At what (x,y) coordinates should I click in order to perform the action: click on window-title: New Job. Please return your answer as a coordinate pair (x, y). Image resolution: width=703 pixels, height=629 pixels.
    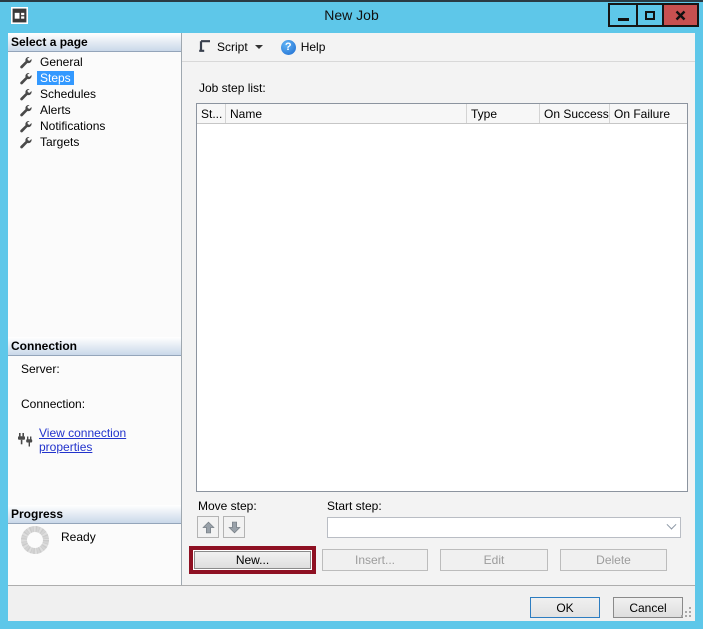
    Looking at the image, I should click on (351, 15).